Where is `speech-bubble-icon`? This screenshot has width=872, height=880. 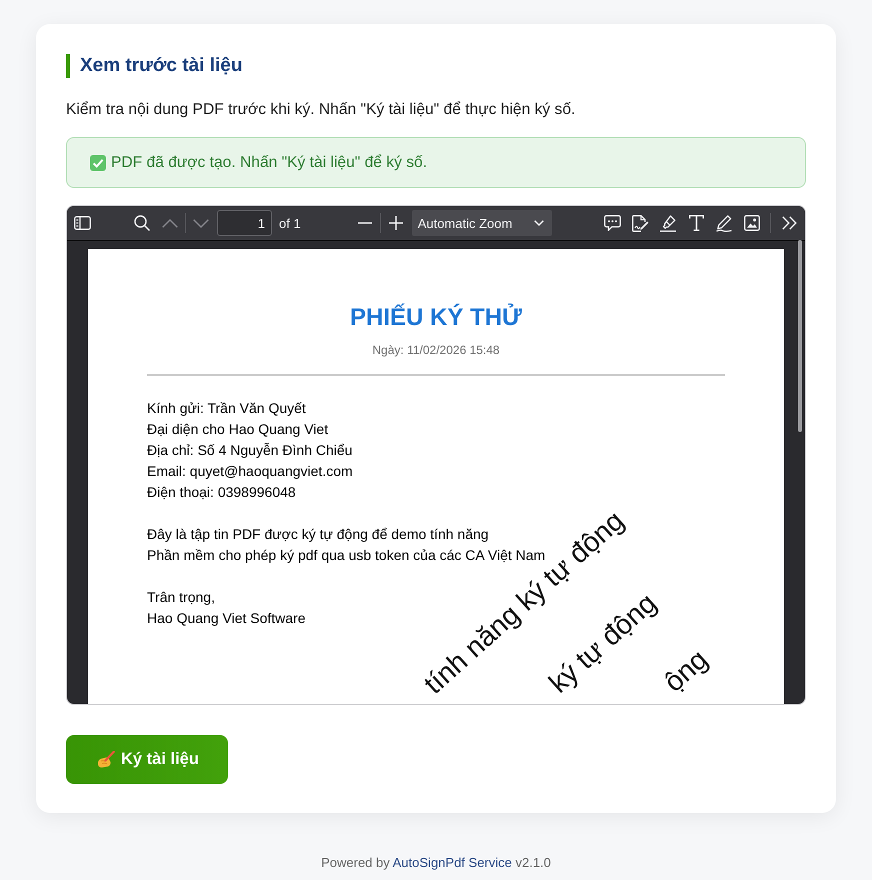
speech-bubble-icon is located at coordinates (612, 223).